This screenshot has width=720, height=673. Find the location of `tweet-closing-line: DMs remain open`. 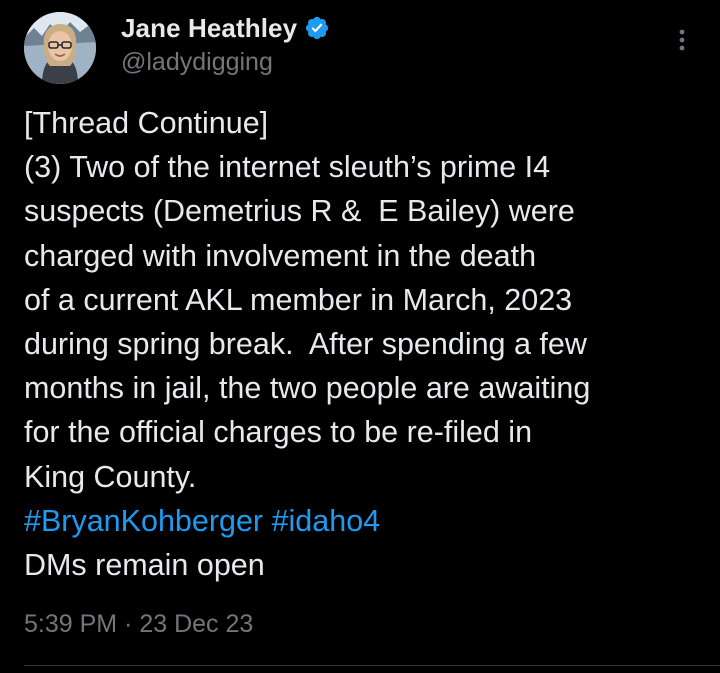

tweet-closing-line: DMs remain open is located at coordinates (144, 565).